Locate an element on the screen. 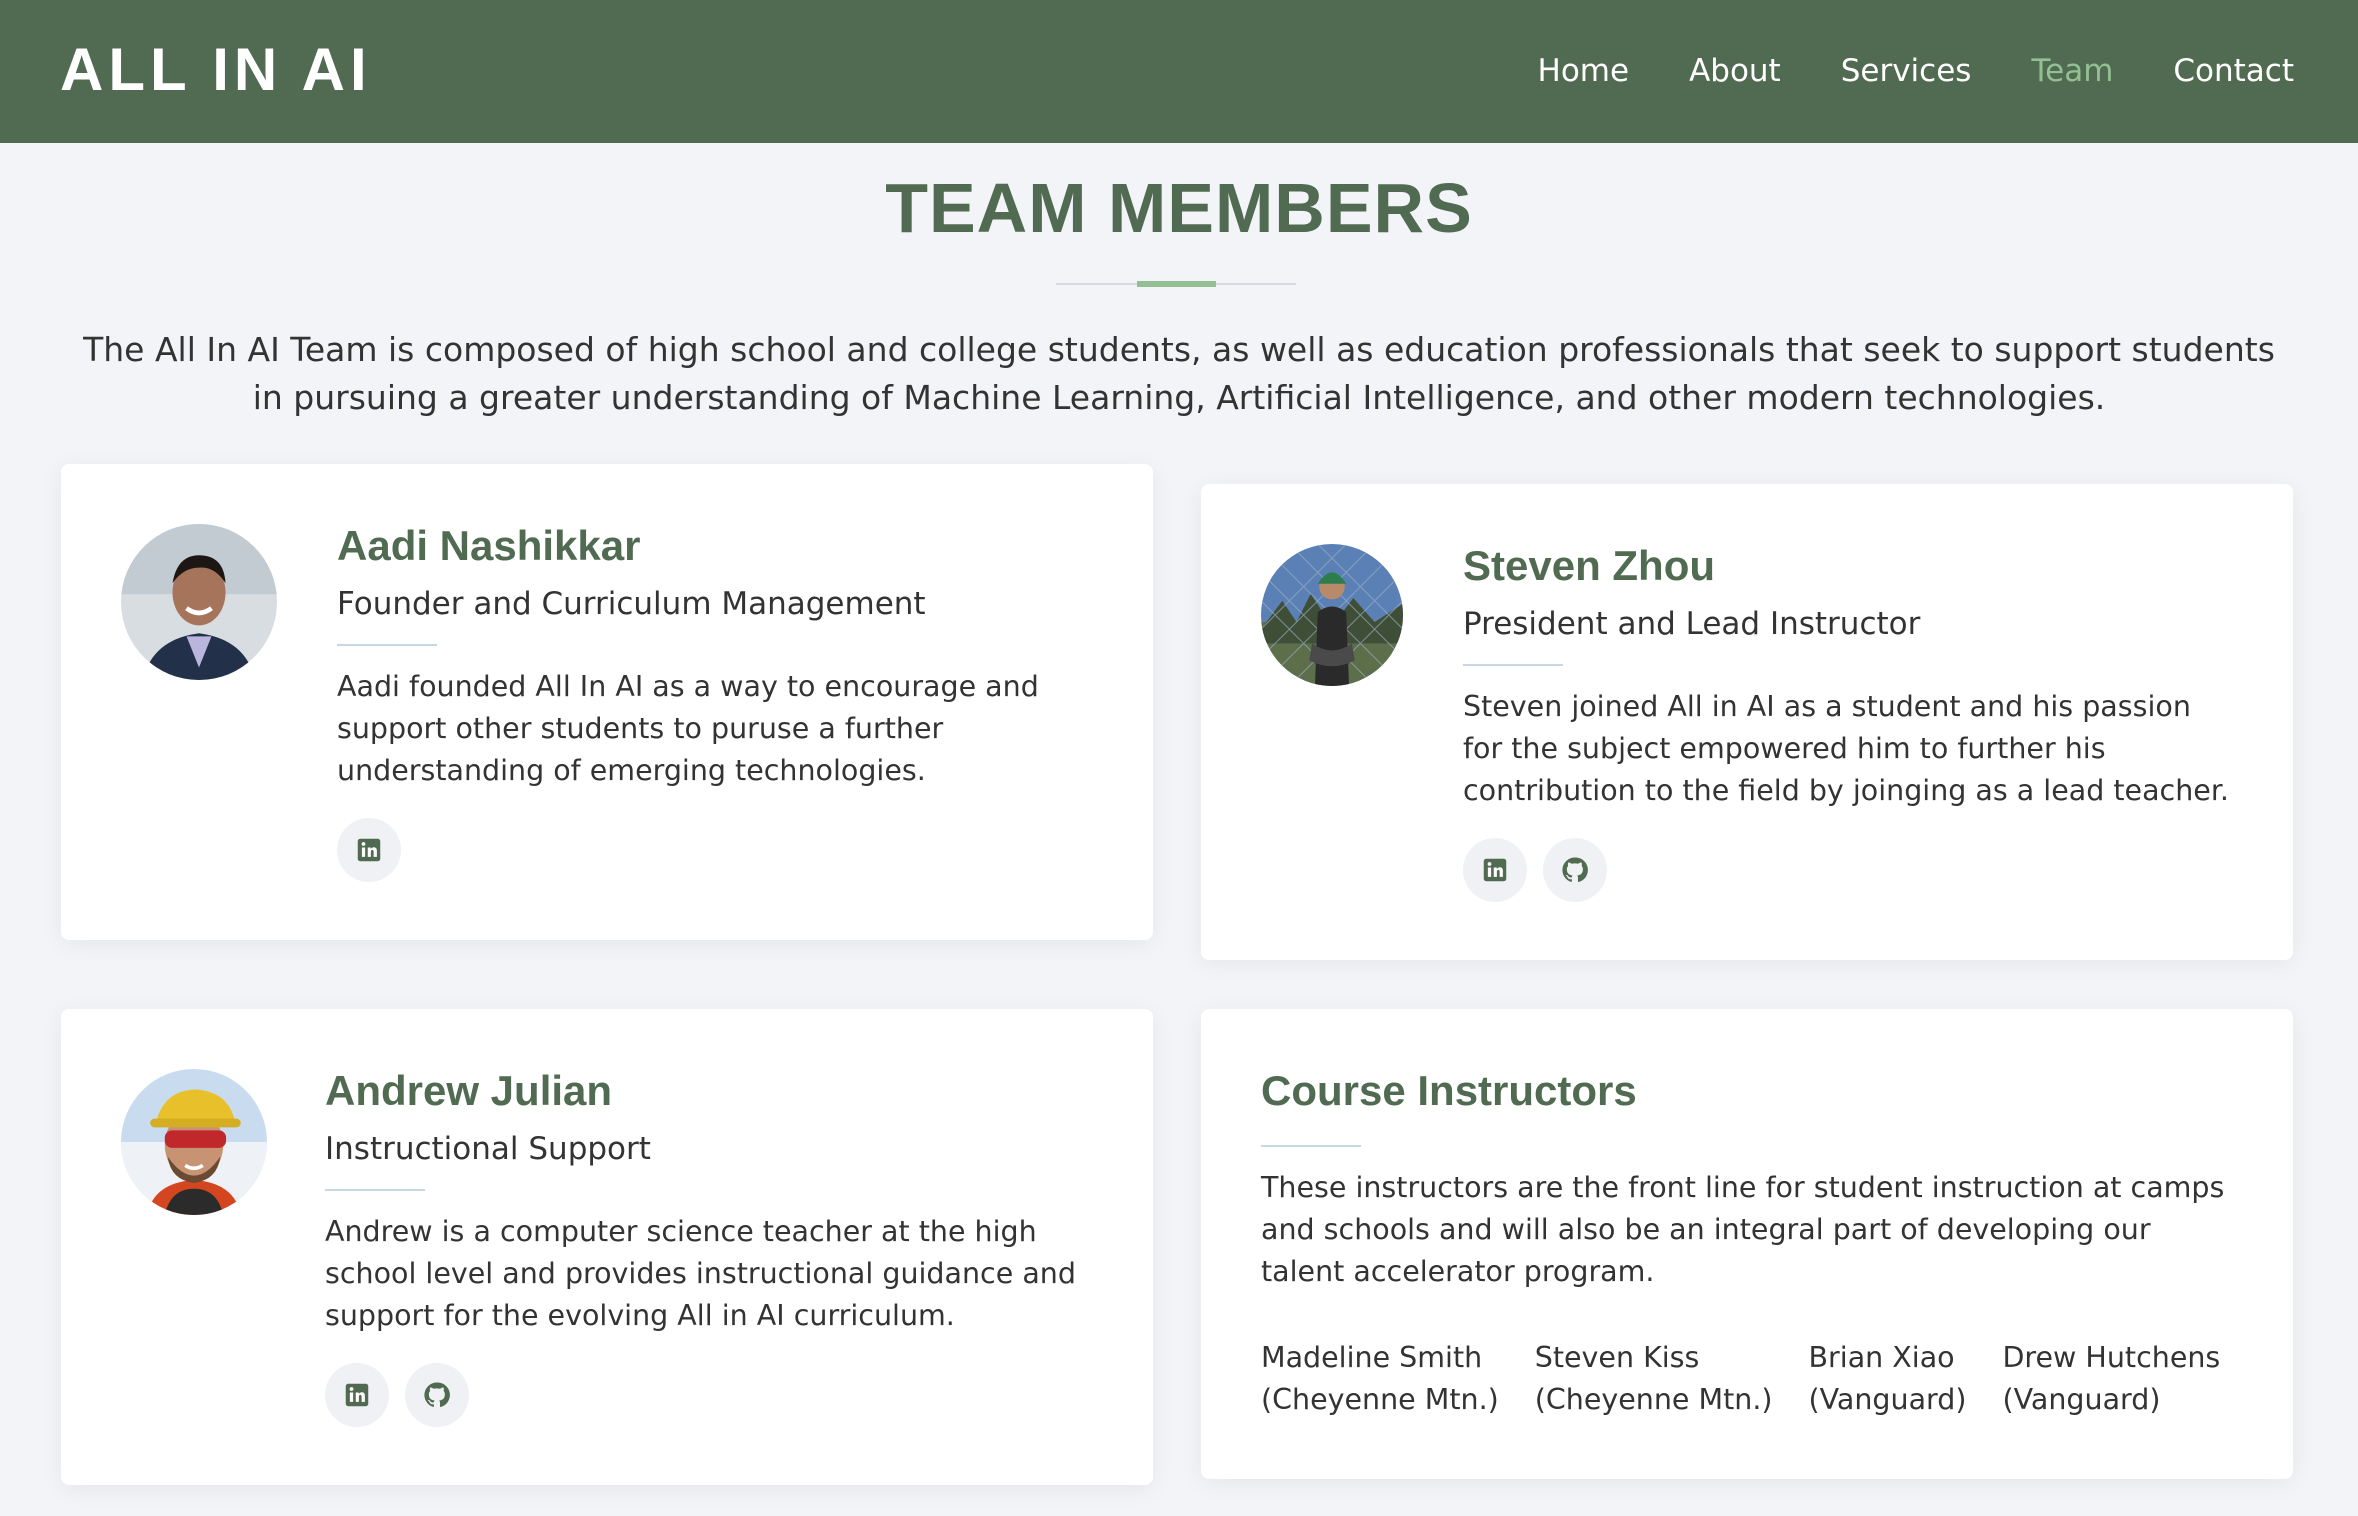 This screenshot has width=2358, height=1516. nav-home: Home is located at coordinates (1584, 71).